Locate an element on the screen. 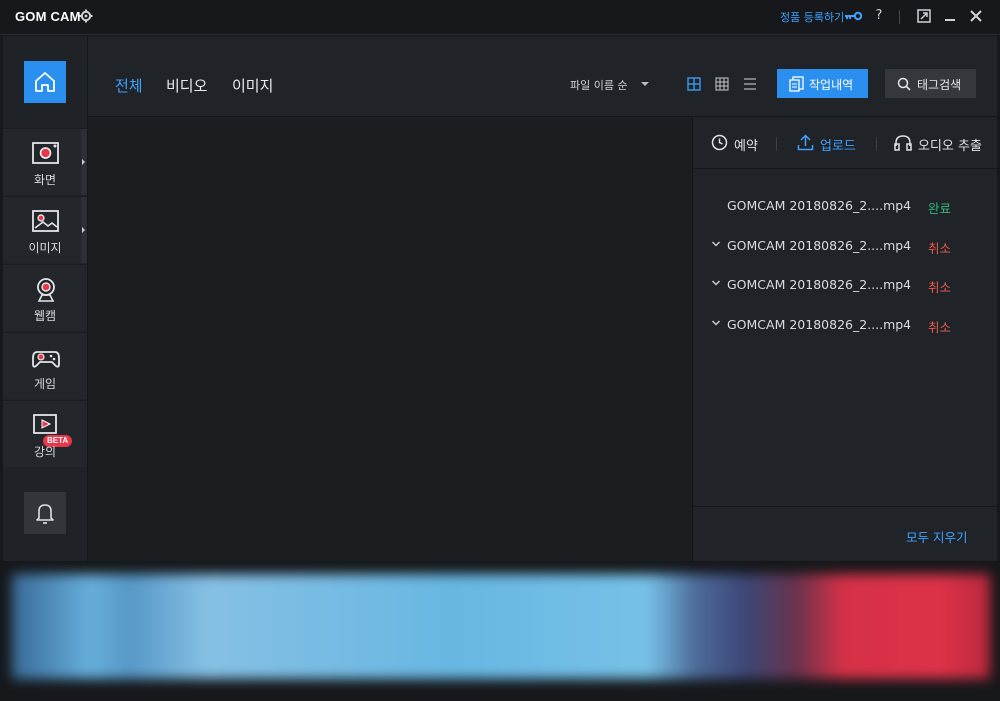 The height and width of the screenshot is (701, 1000). home-button is located at coordinates (45, 82).